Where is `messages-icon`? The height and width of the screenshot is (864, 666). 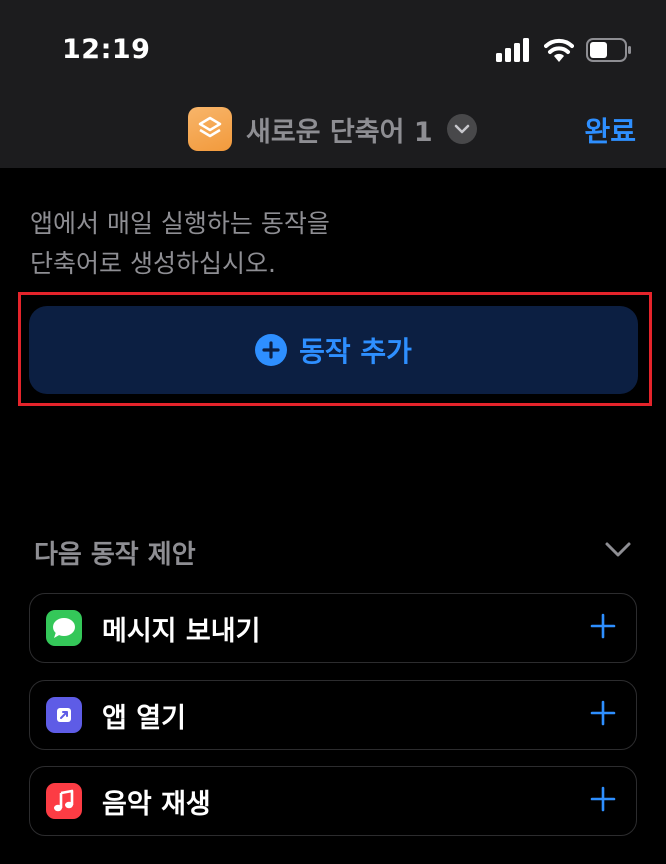 messages-icon is located at coordinates (64, 628).